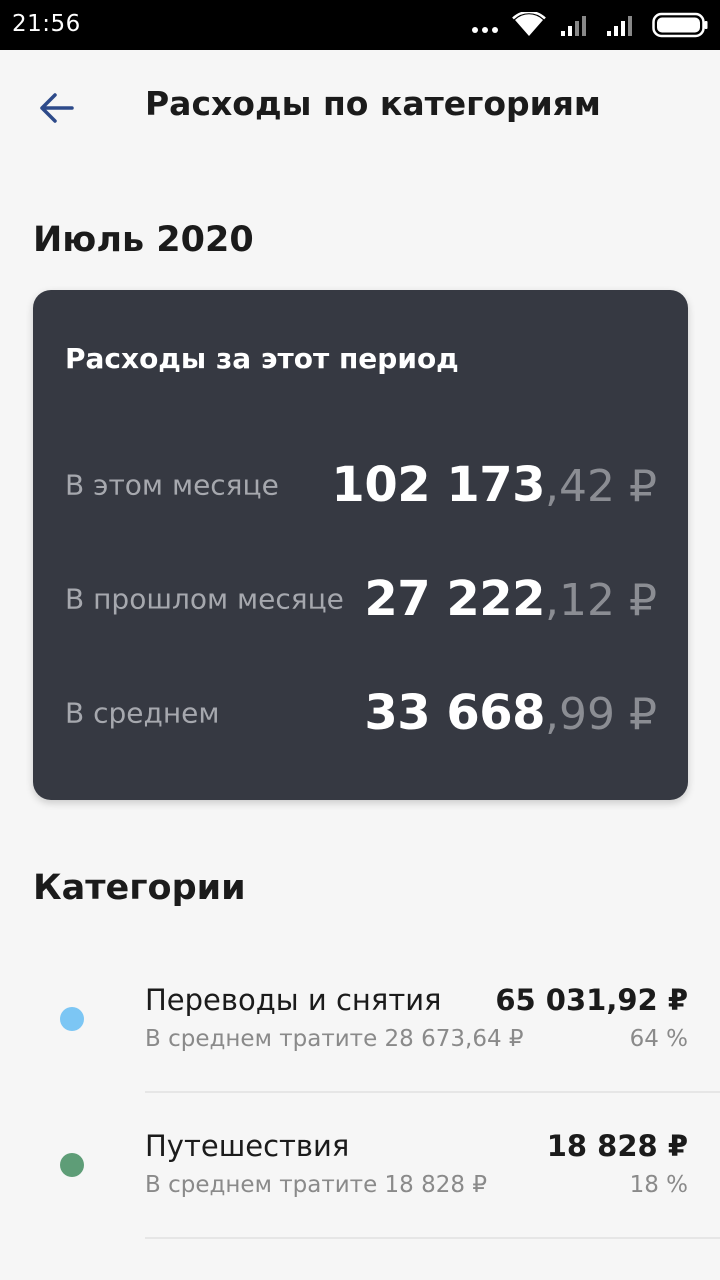  Describe the element at coordinates (591, 1000) in the screenshot. I see `category-amount: 65 031,92 ₽` at that location.